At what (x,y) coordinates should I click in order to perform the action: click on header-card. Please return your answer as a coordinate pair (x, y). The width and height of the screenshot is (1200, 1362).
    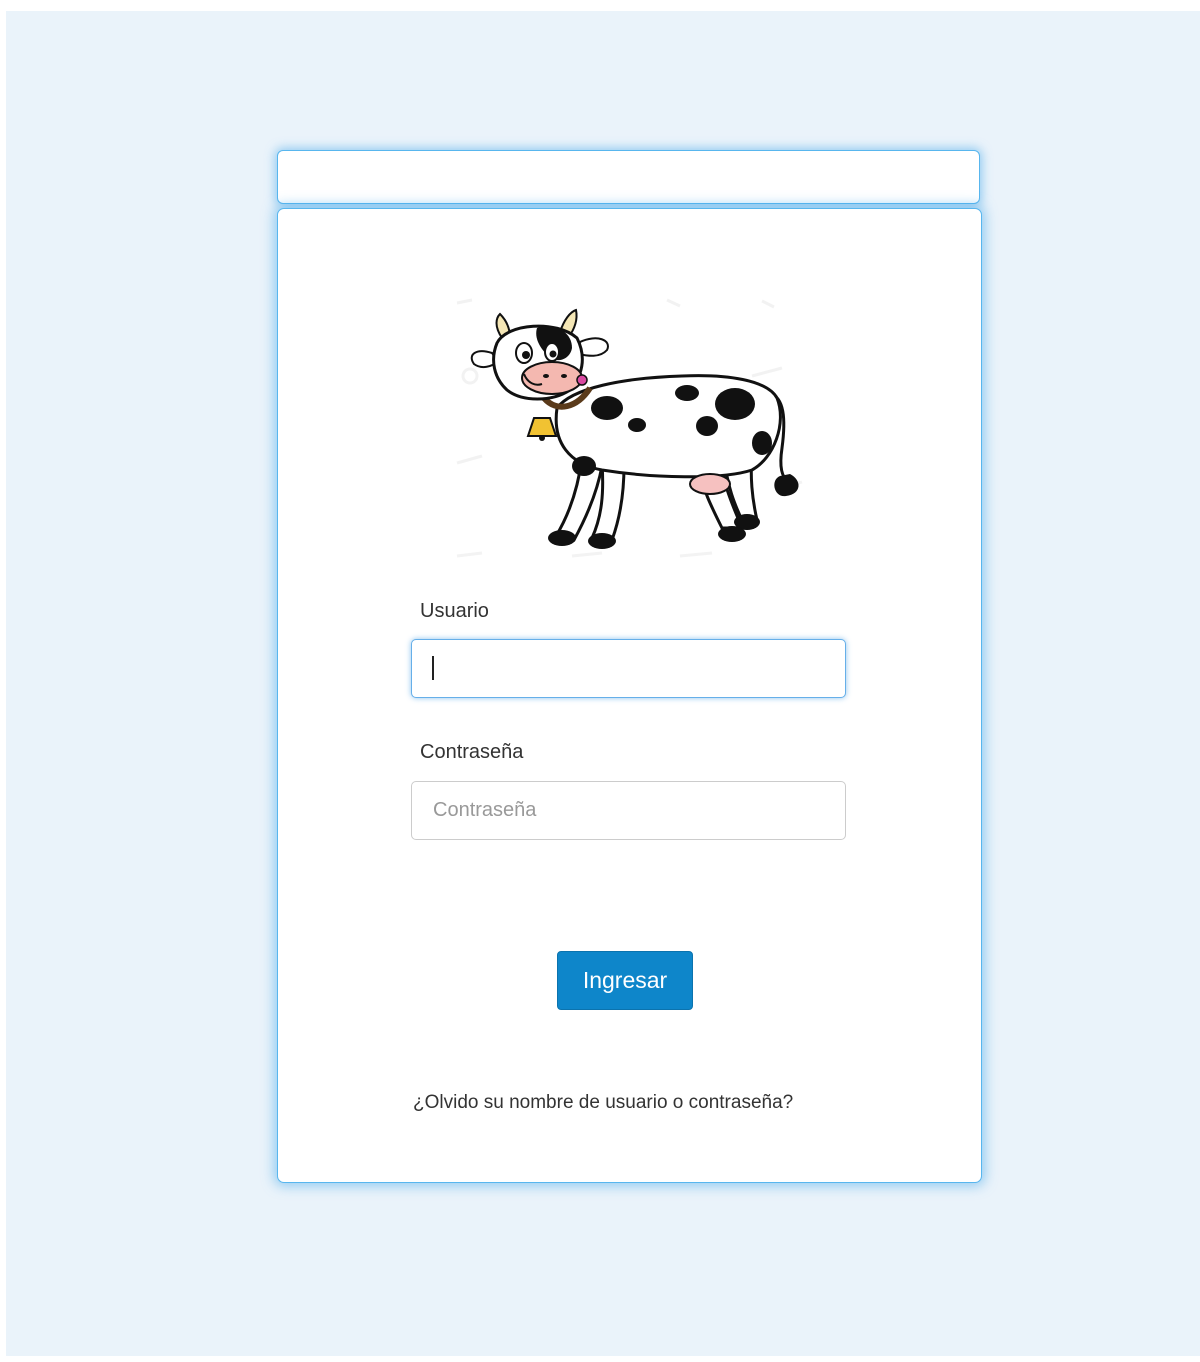
    Looking at the image, I should click on (628, 177).